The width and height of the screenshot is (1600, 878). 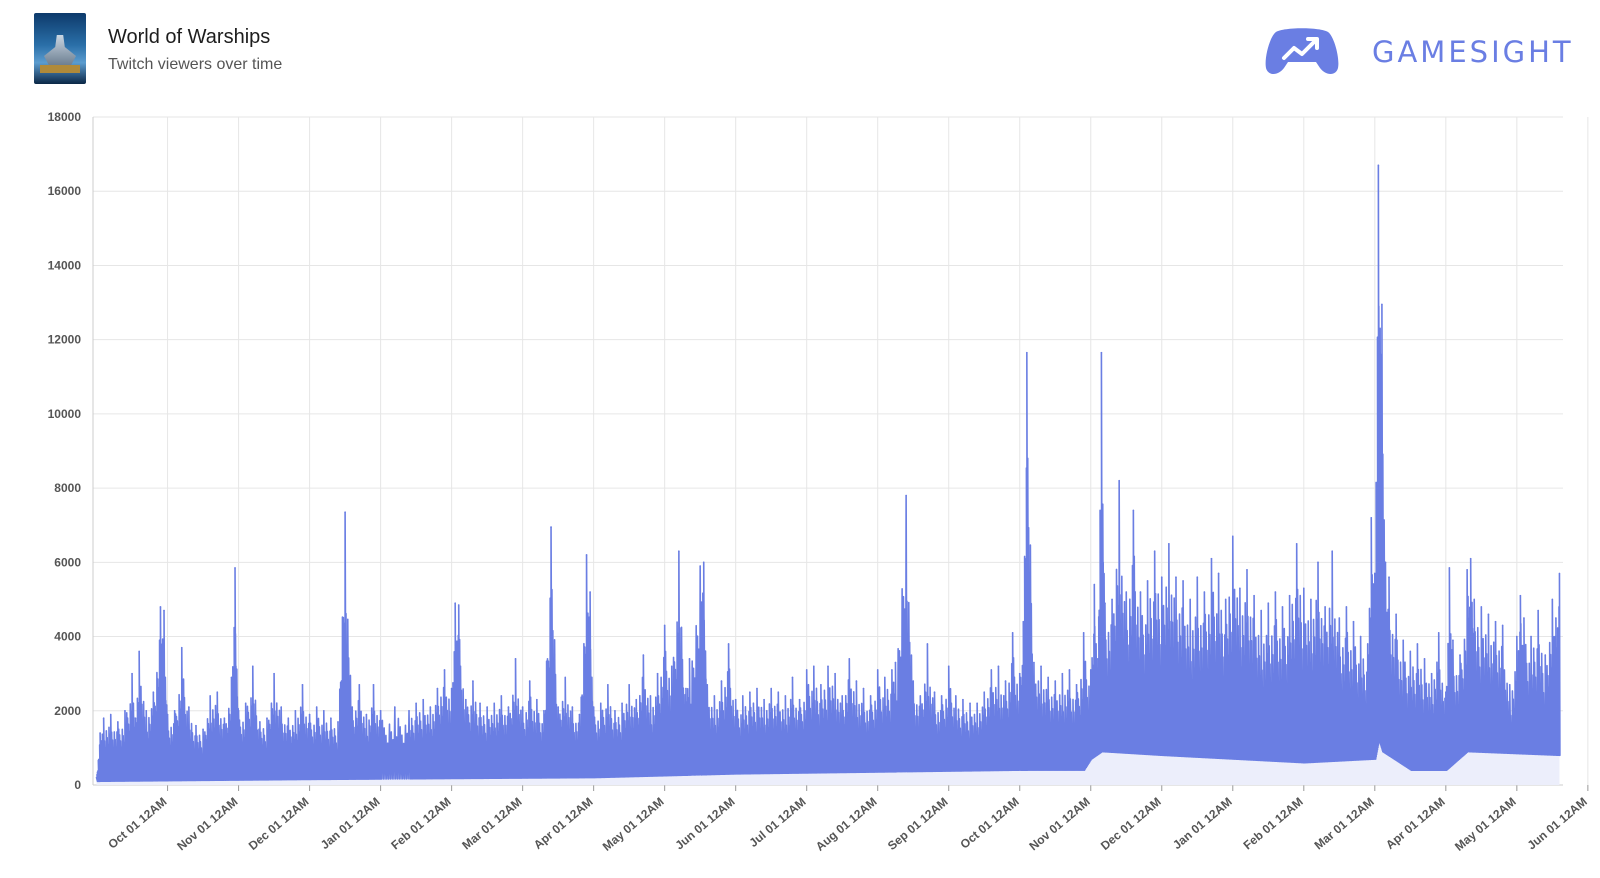 I want to click on x-tick-label: Oct 01 12AM, so click(x=137, y=823).